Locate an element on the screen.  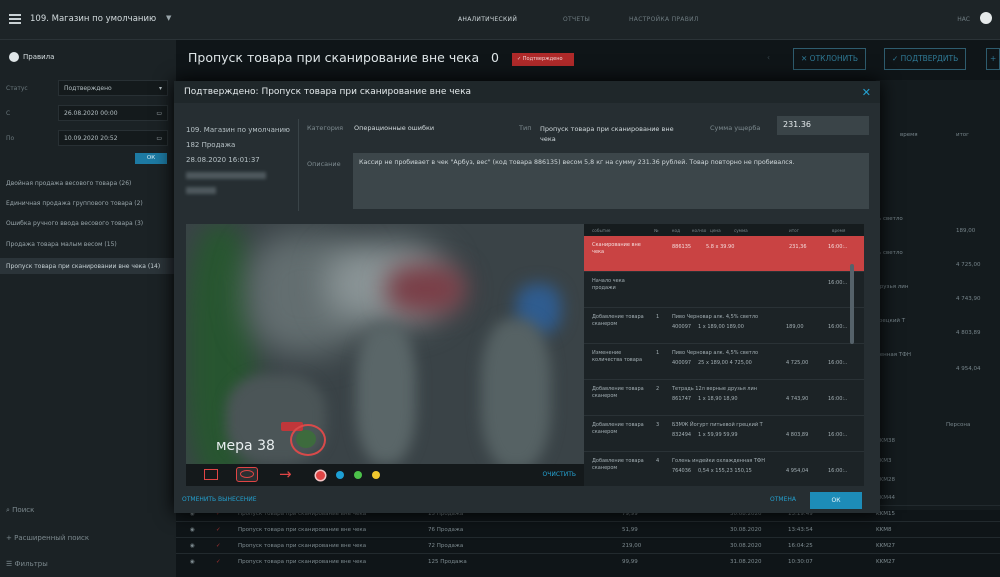
col-header: итог is located at coordinates (794, 230).